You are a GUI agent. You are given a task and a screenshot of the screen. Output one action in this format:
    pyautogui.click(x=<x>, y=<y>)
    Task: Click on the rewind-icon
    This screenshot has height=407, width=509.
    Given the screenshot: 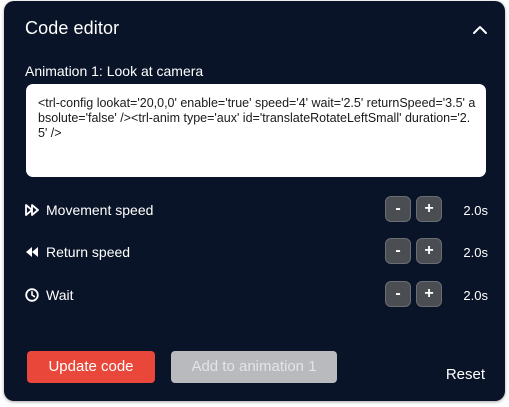 What is the action you would take?
    pyautogui.click(x=32, y=252)
    